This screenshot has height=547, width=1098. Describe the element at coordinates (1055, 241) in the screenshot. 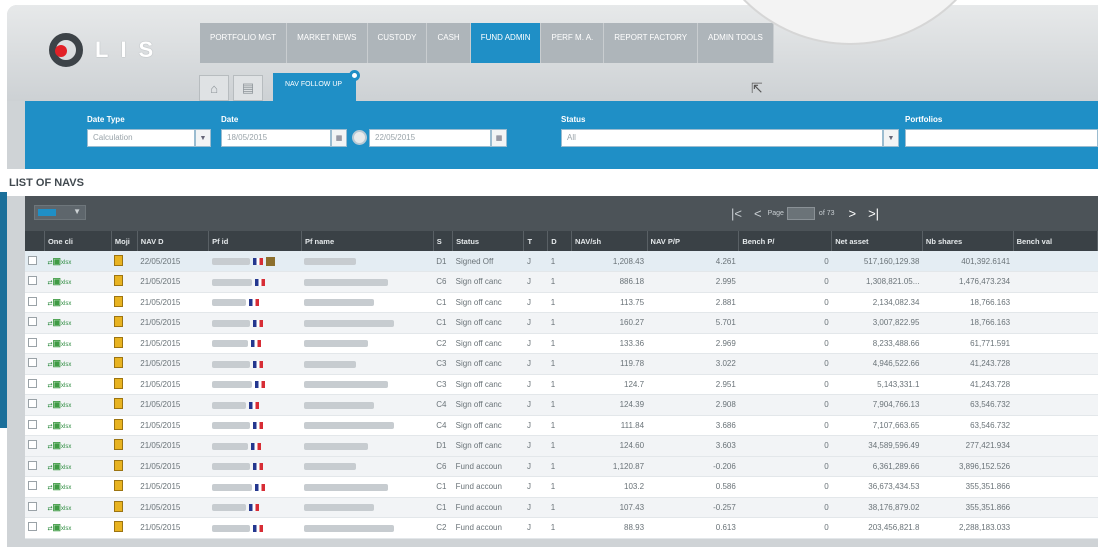

I see `column-header-bench-val: Bench val` at that location.